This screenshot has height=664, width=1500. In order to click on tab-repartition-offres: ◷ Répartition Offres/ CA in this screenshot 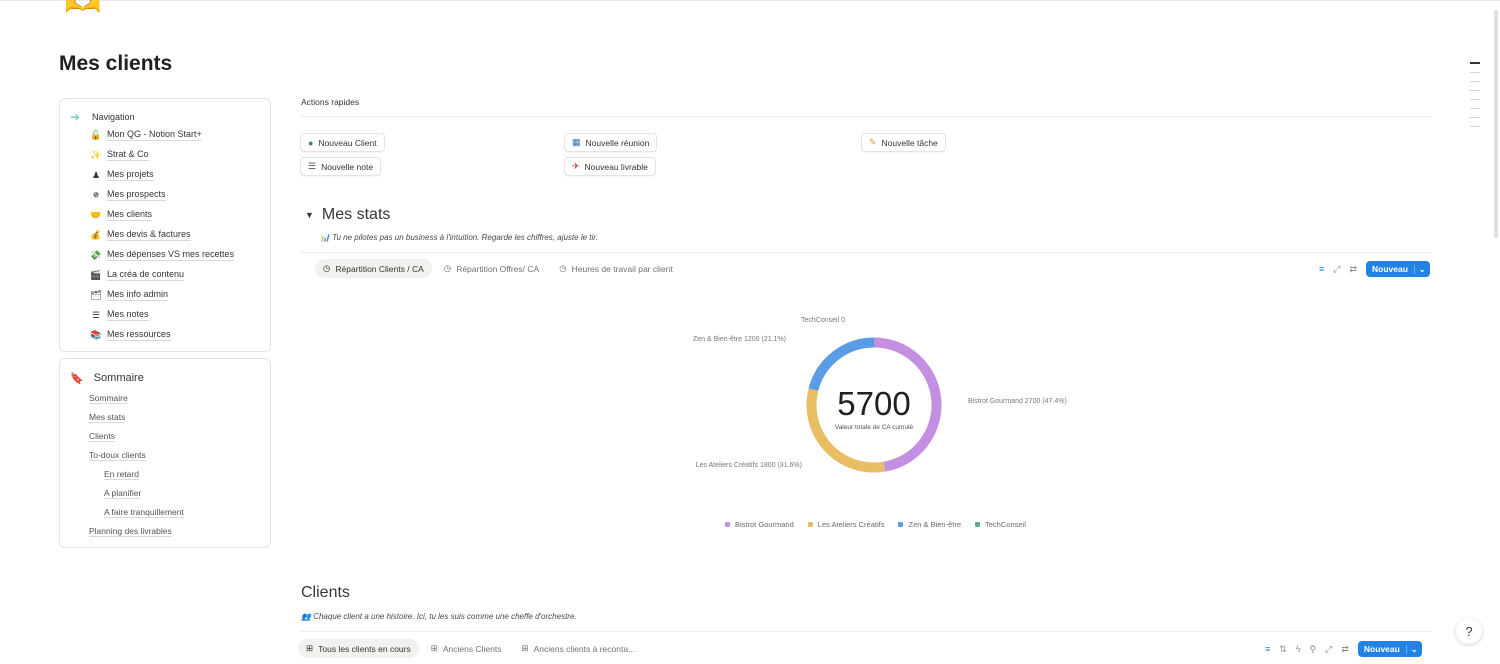, I will do `click(491, 268)`.